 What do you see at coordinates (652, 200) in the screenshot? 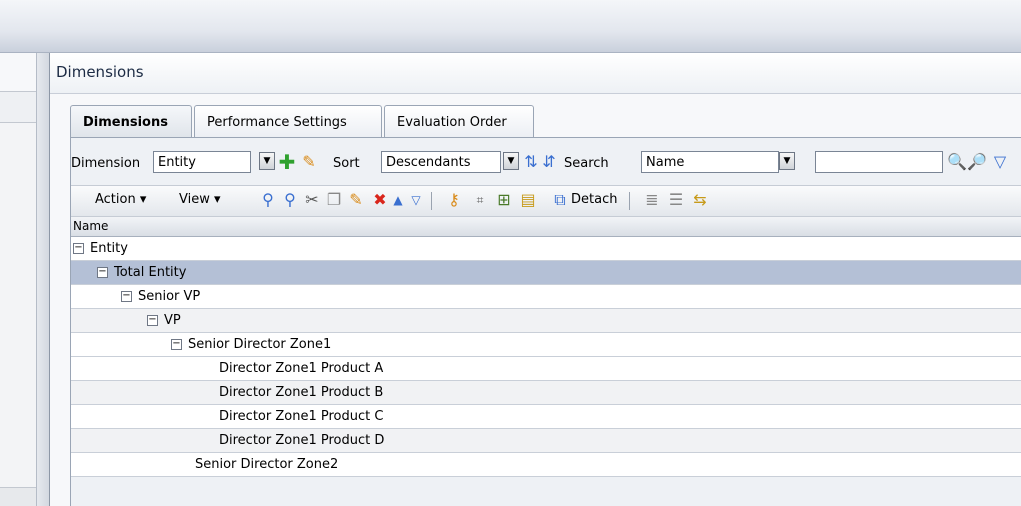
I see `collapse-all-icon: ≣` at bounding box center [652, 200].